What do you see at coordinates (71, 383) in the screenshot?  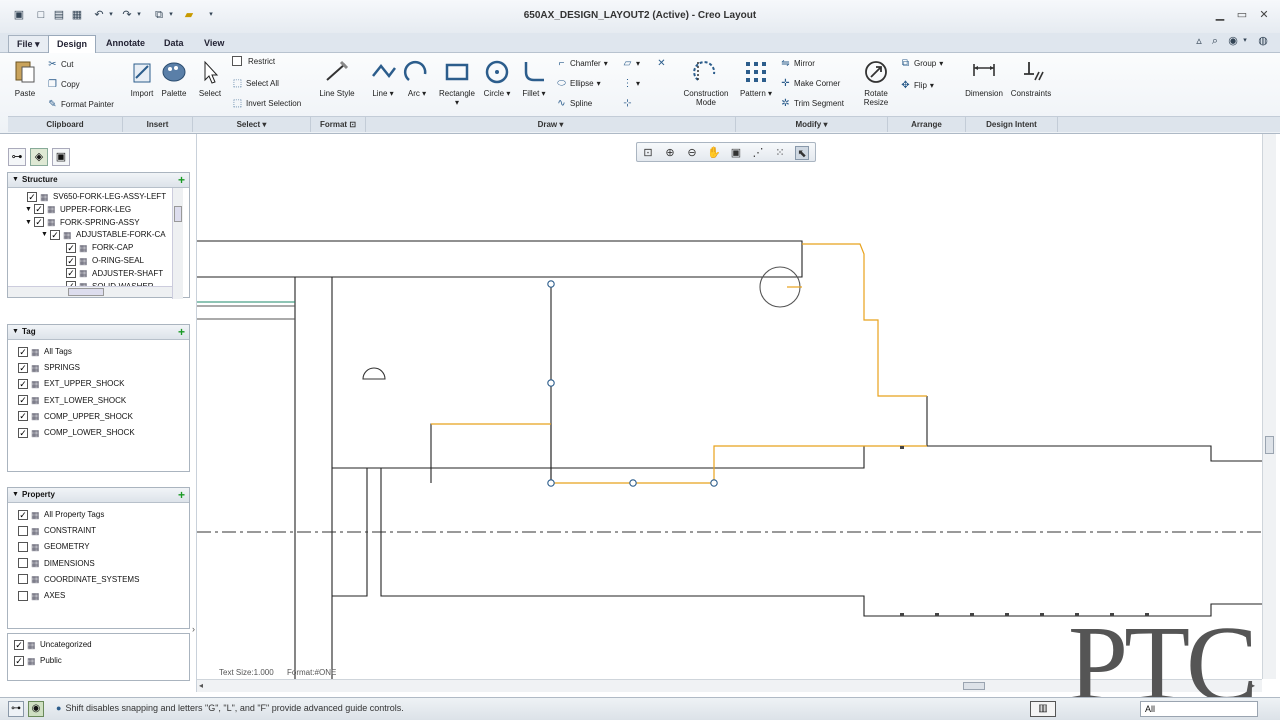 I see `tag-item: ✓ ▦ EXT_UPPER_SHOCK` at bounding box center [71, 383].